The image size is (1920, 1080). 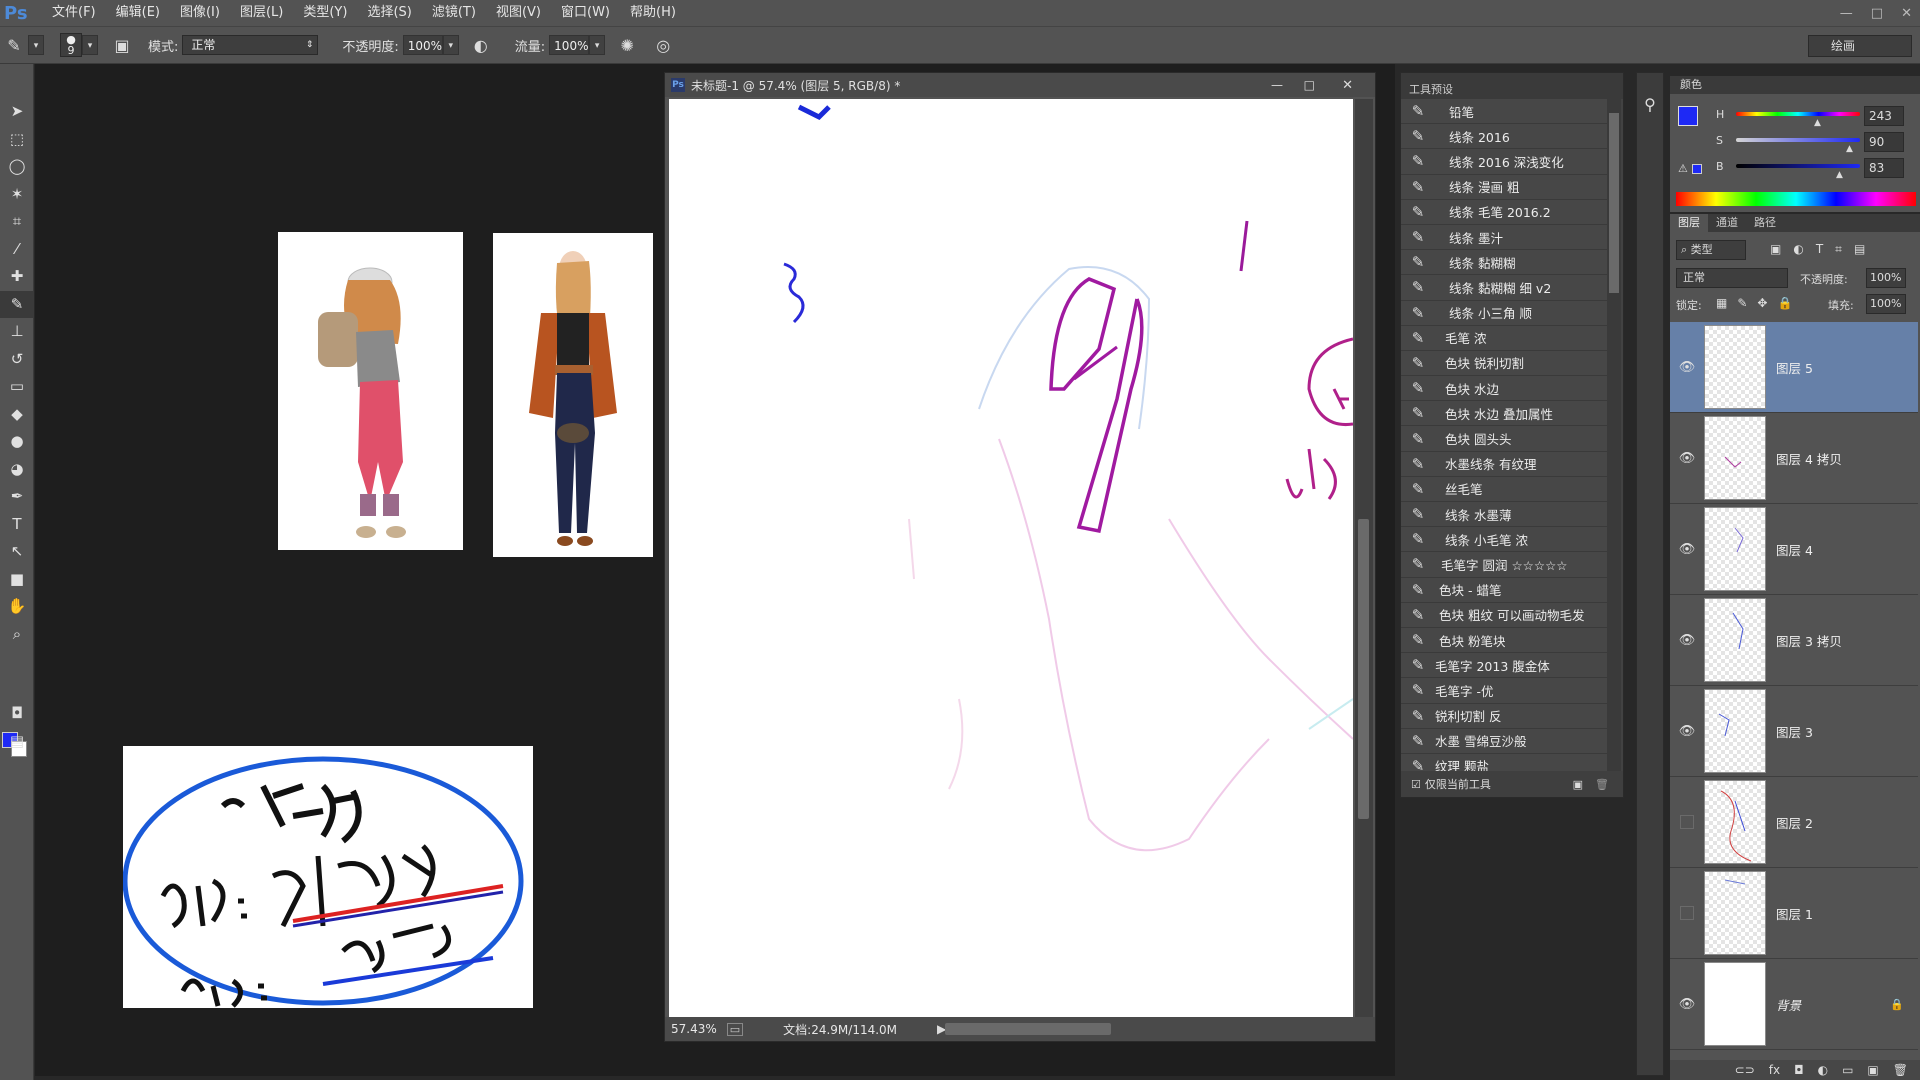 I want to click on vertical-scrollbar, so click(x=1364, y=558).